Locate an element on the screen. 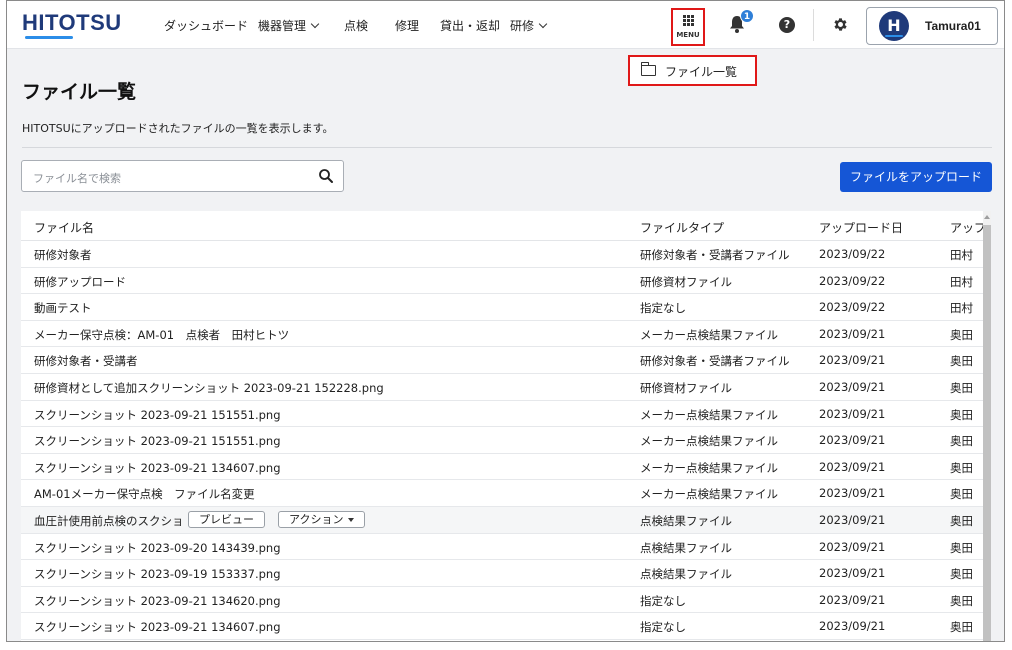  cell-file-name: スクリーンショット 2023-09-21 134607.png is located at coordinates (157, 467).